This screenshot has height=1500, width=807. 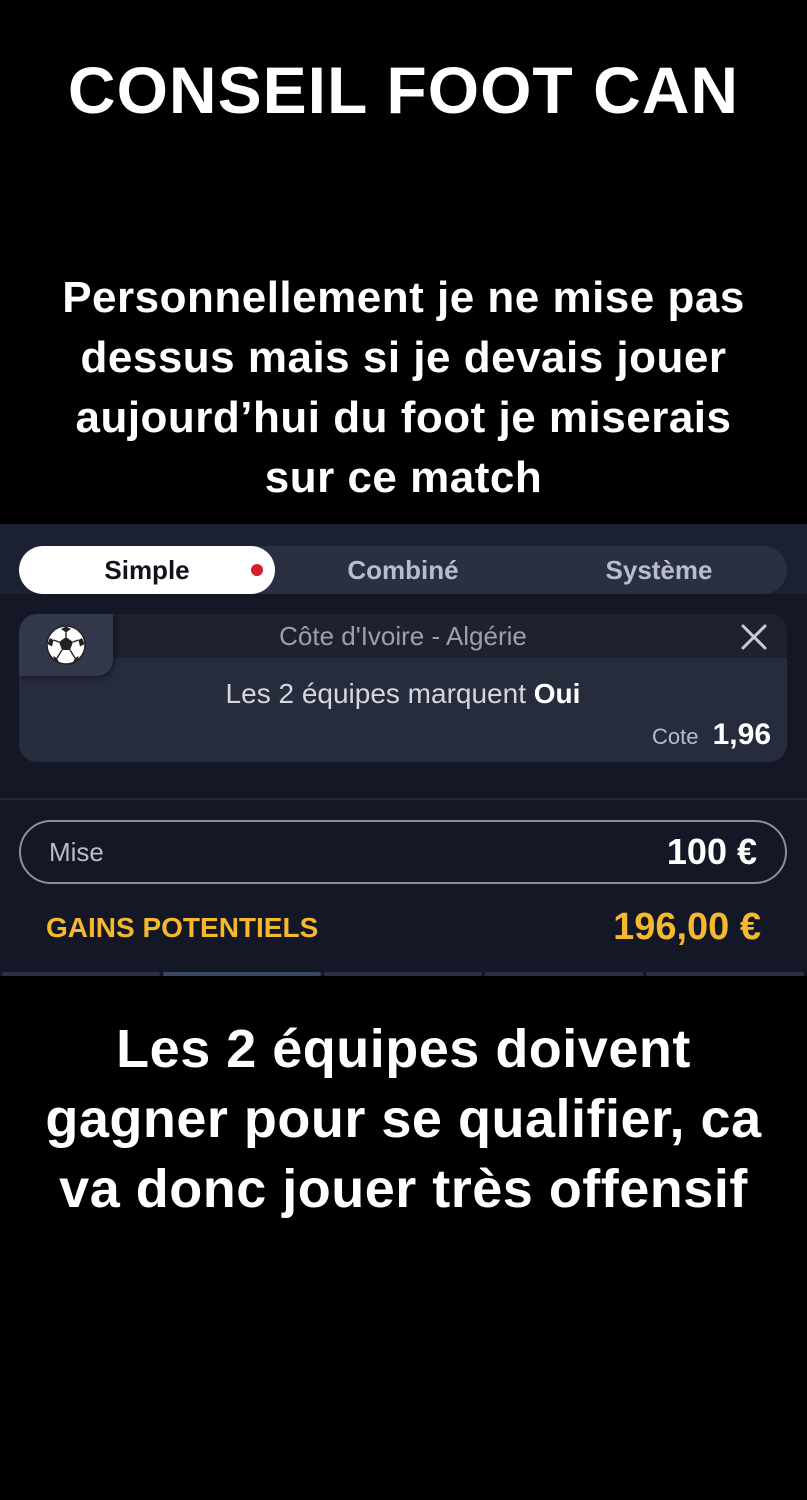 I want to click on pick-label: Oui, so click(x=557, y=693).